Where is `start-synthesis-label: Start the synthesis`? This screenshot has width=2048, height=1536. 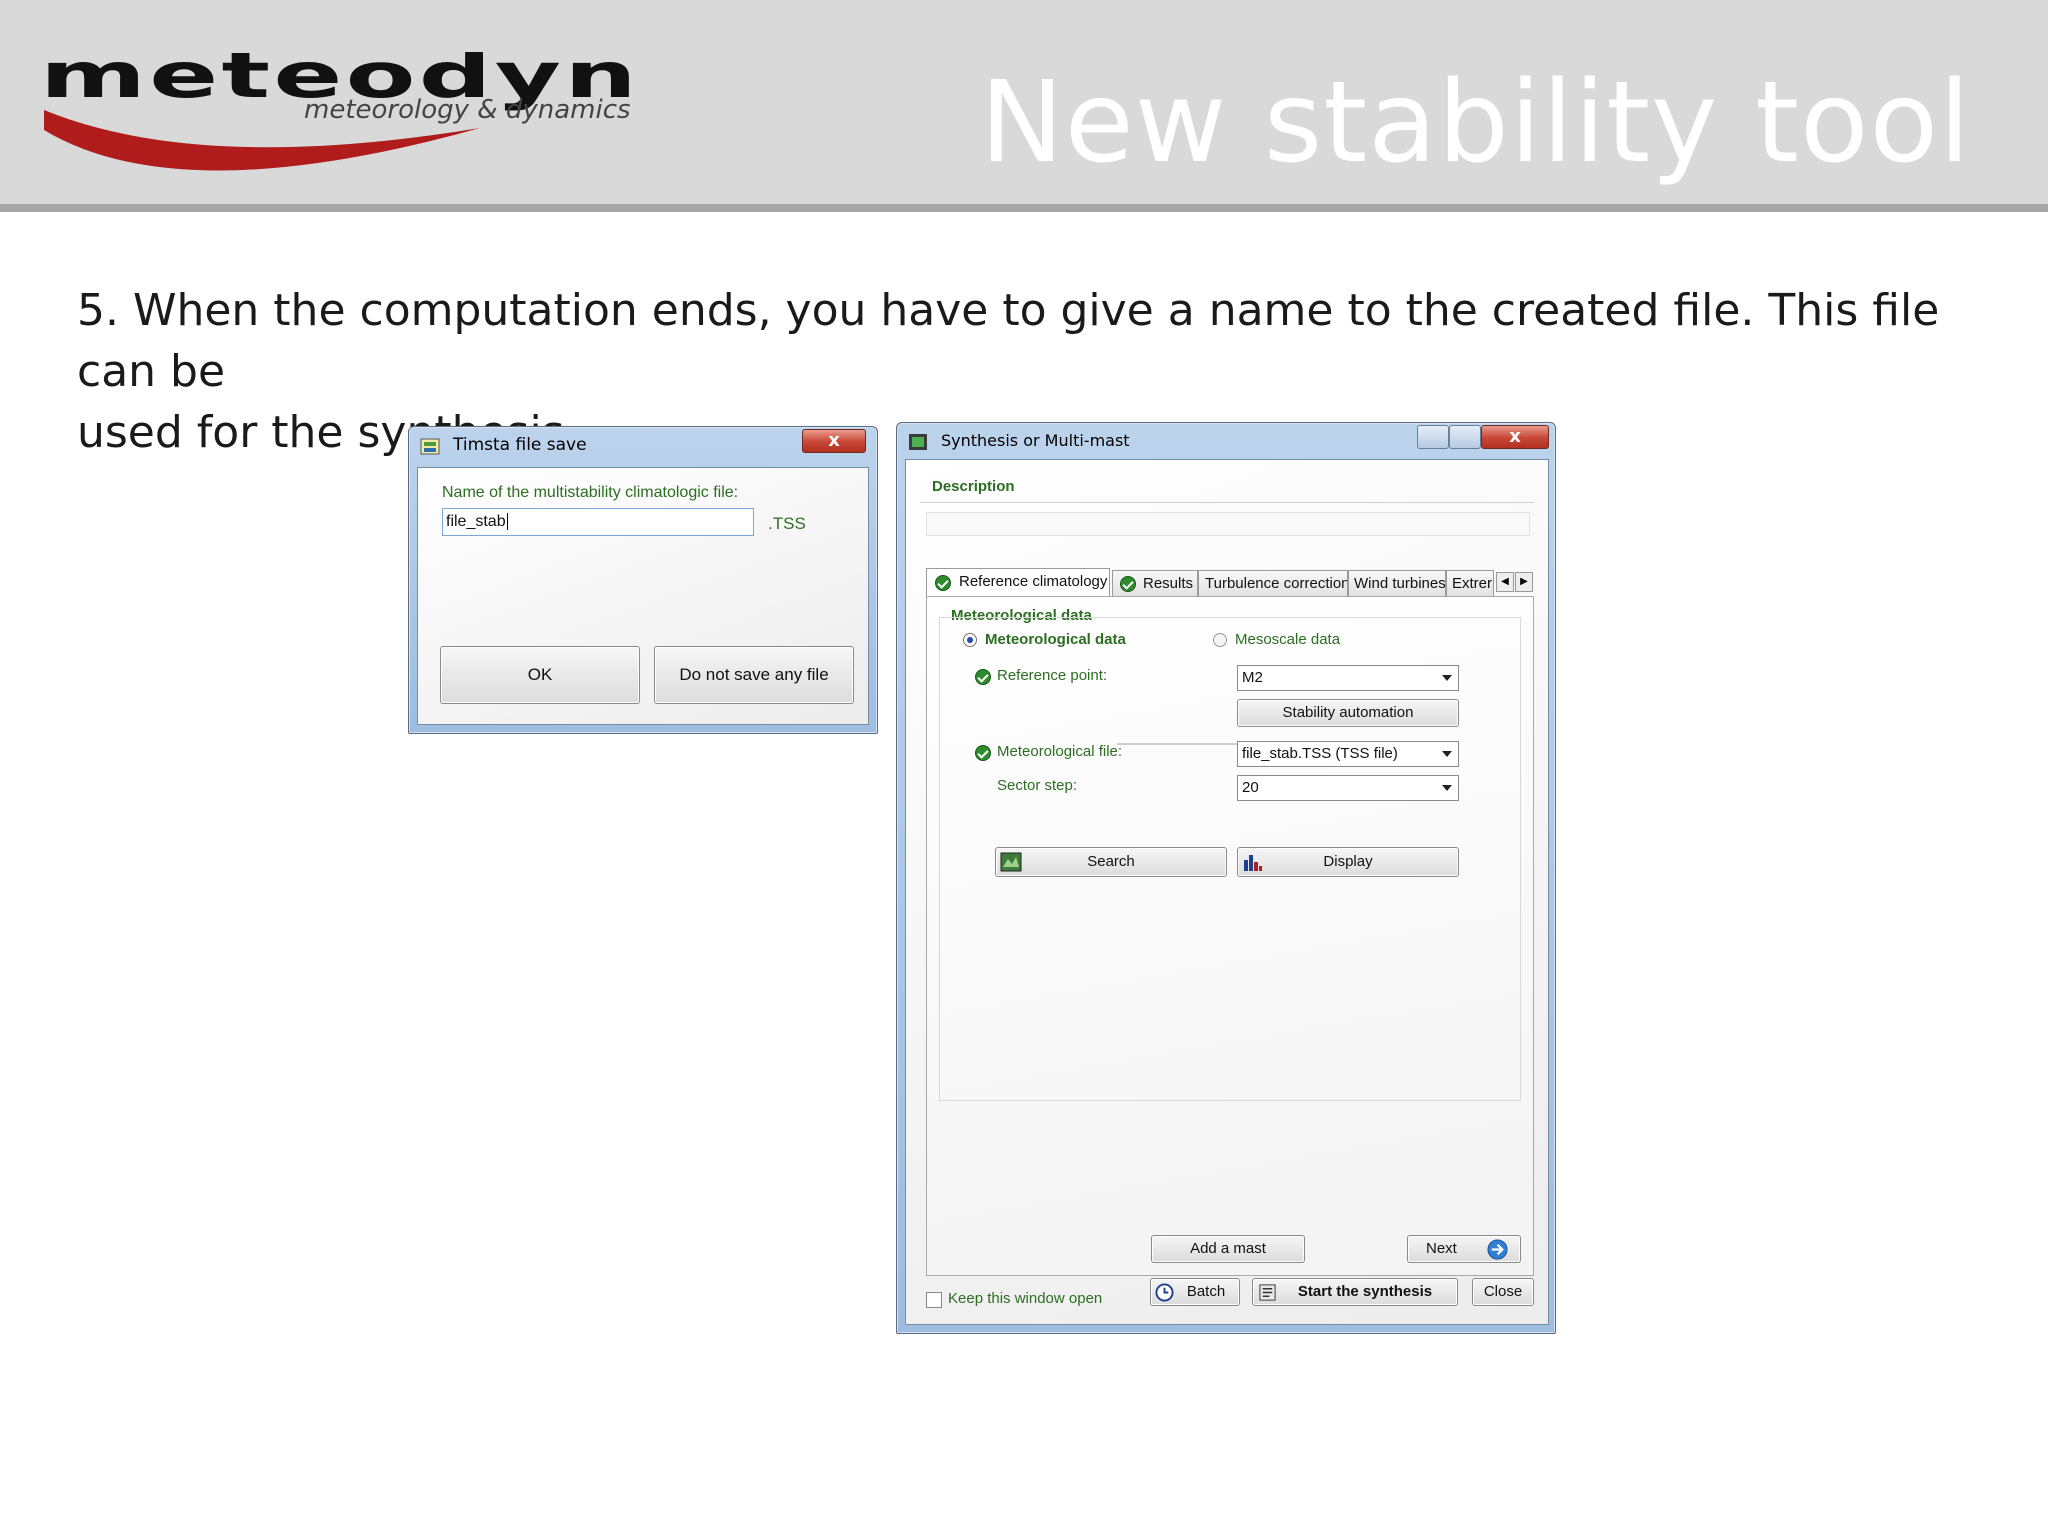
start-synthesis-label: Start the synthesis is located at coordinates (1365, 1291).